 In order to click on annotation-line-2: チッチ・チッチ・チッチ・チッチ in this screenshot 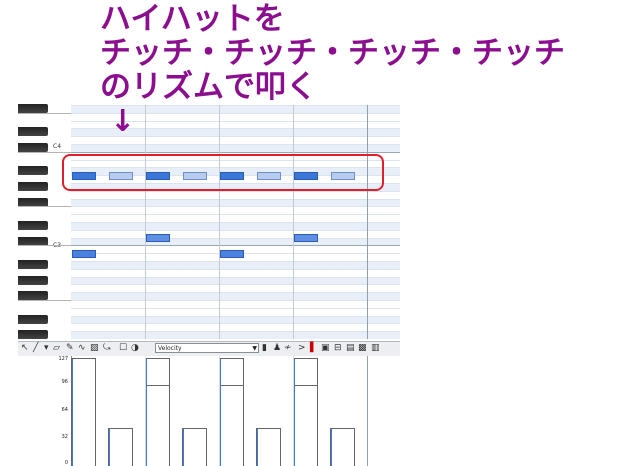, I will do `click(332, 53)`.